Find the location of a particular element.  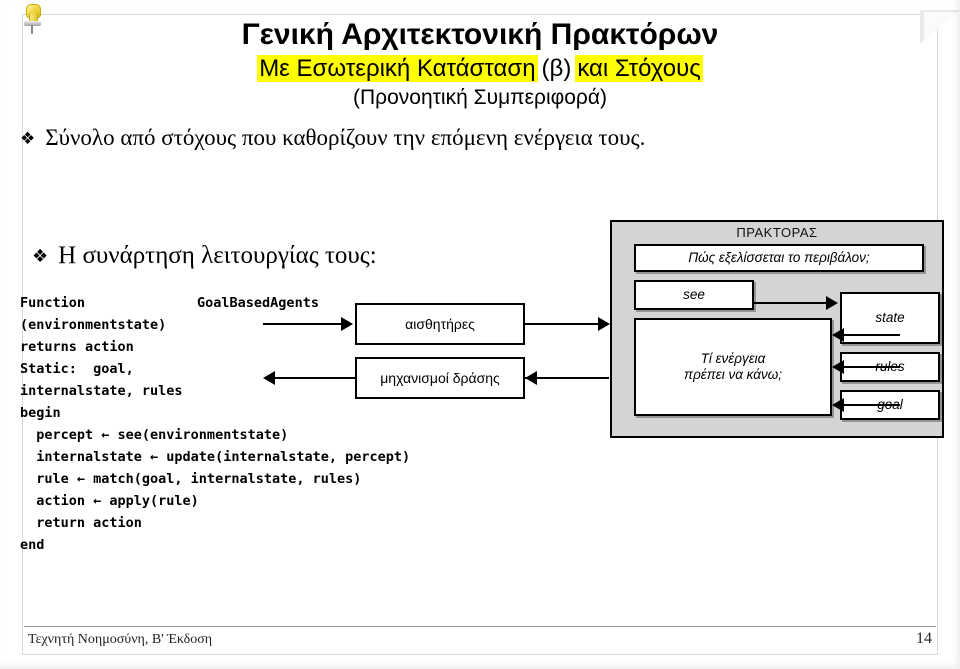

arrow-head-to-sensors-icon is located at coordinates (347, 324).